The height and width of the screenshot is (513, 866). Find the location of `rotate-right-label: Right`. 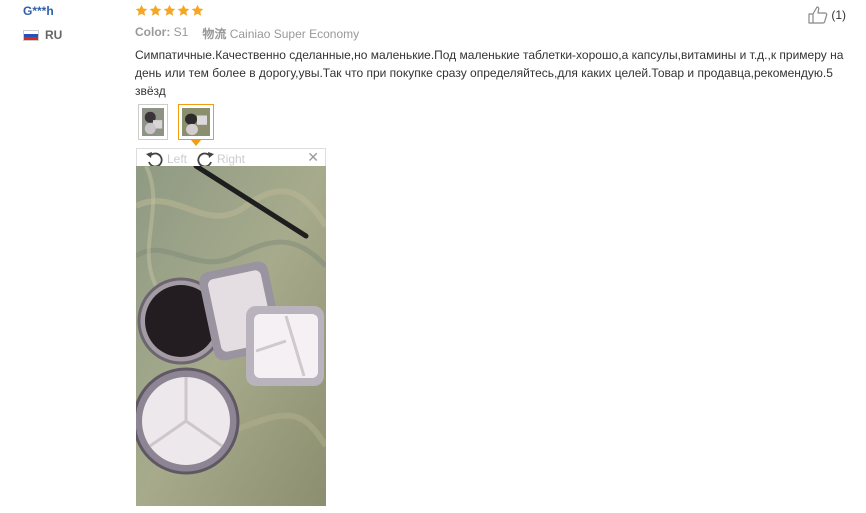

rotate-right-label: Right is located at coordinates (231, 159).